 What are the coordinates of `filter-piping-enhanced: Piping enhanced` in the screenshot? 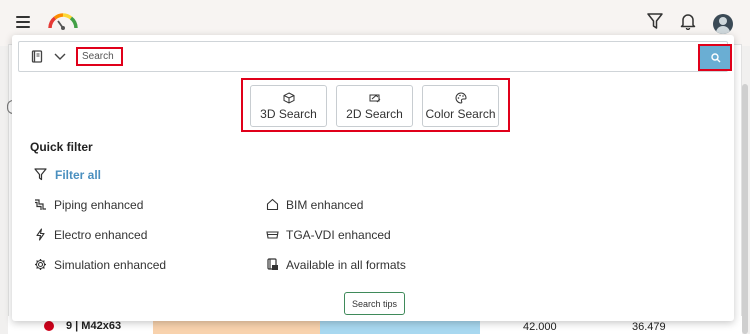 It's located at (114, 205).